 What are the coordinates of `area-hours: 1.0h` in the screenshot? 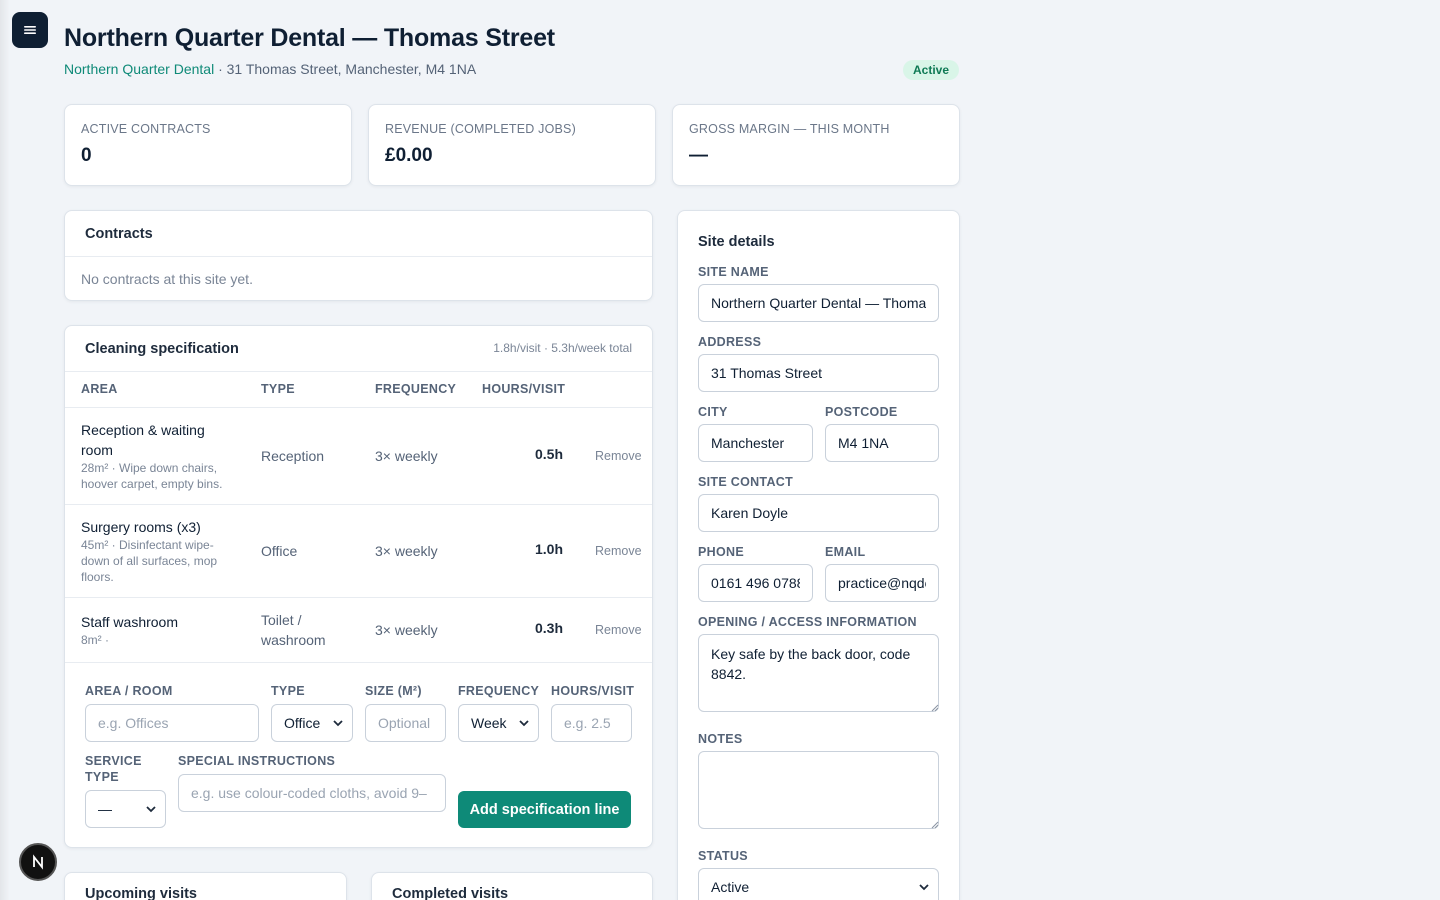 It's located at (548, 549).